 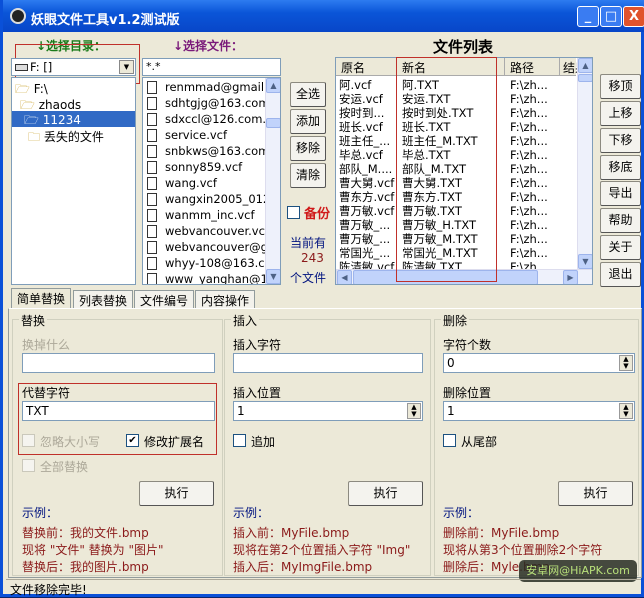 I want to click on filter-input: *.*, so click(x=211, y=67).